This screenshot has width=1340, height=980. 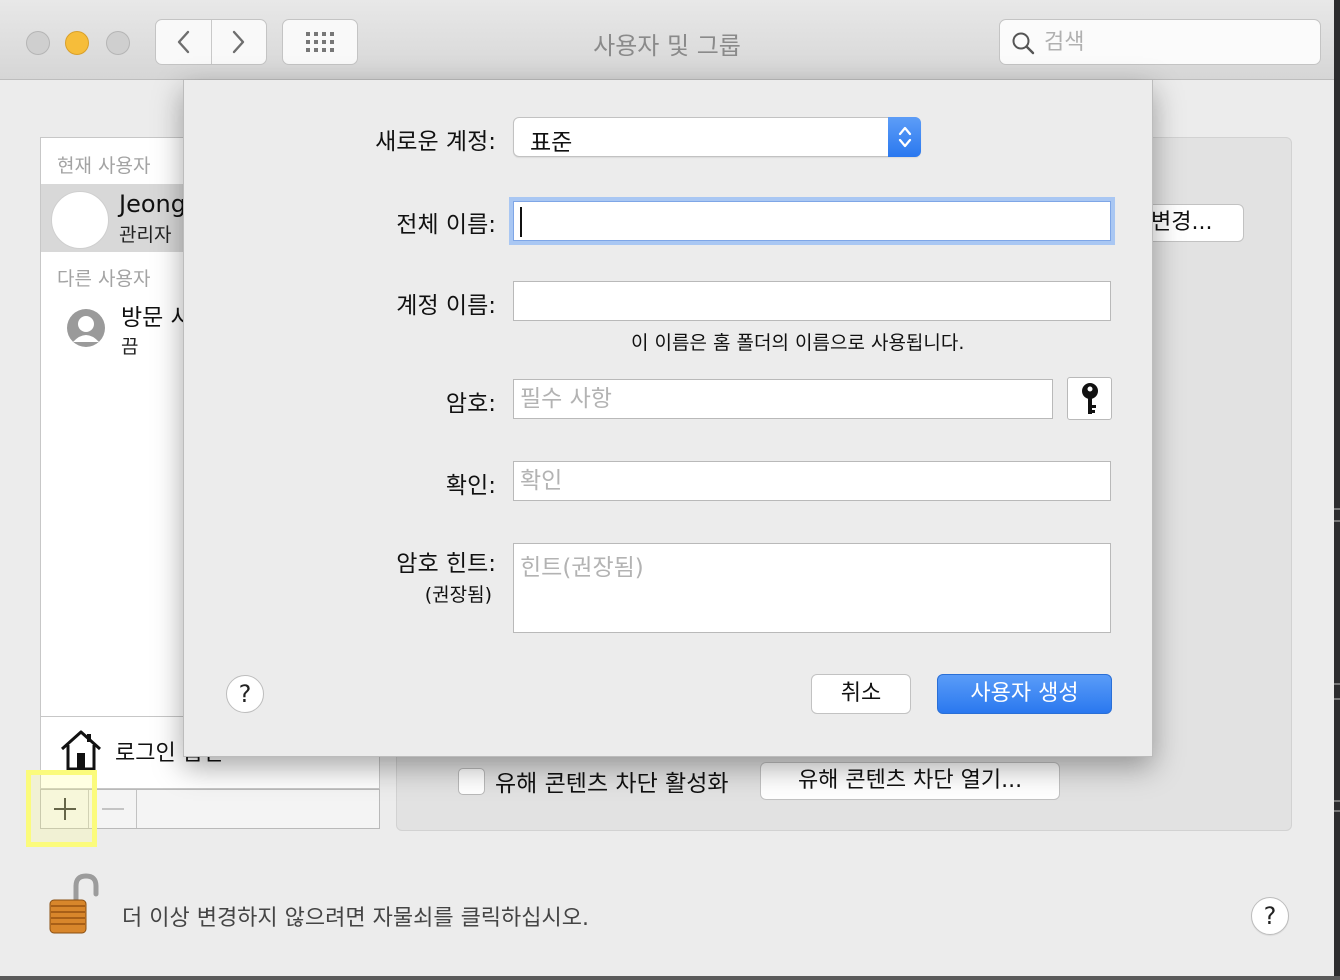 What do you see at coordinates (612, 781) in the screenshot?
I see `parental-controls-label: 유해 콘텐츠 차단 활성화` at bounding box center [612, 781].